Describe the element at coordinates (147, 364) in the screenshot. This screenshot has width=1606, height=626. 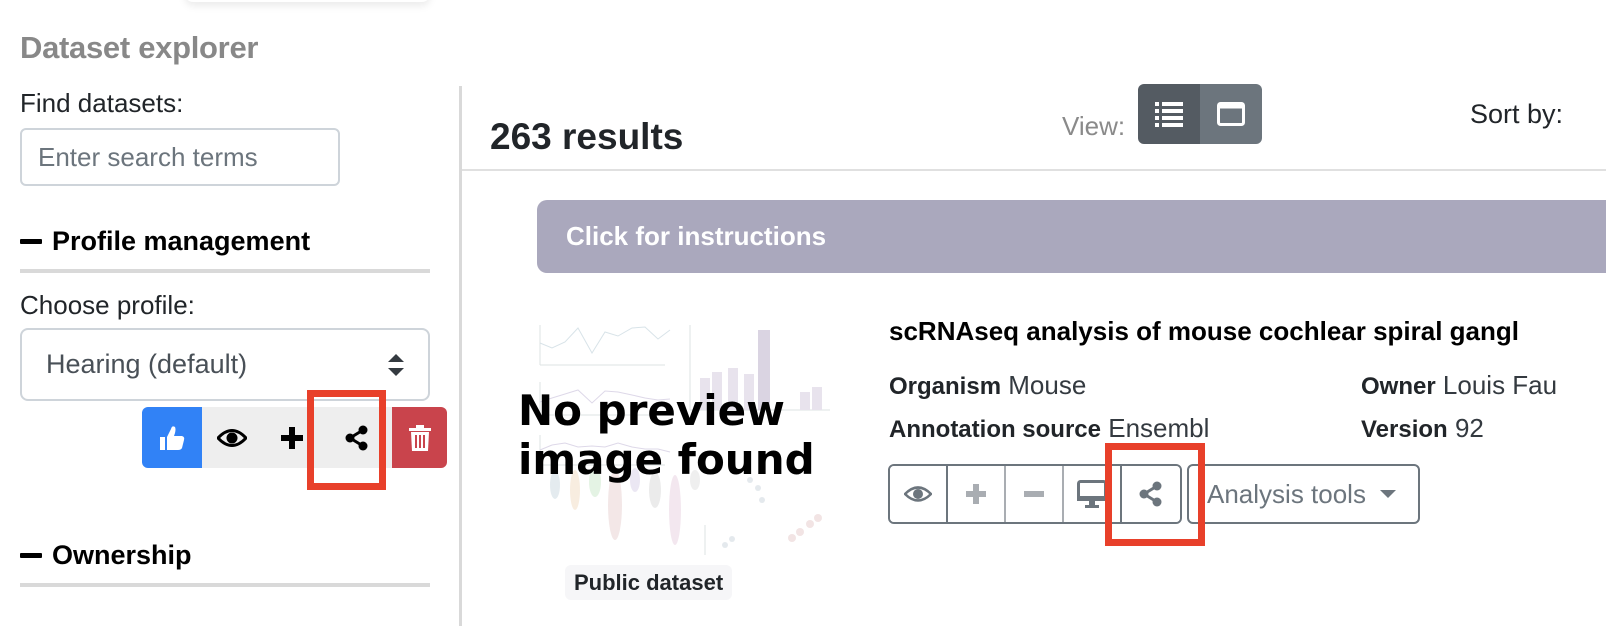
I see `selected-profile: Hearing (default)` at that location.